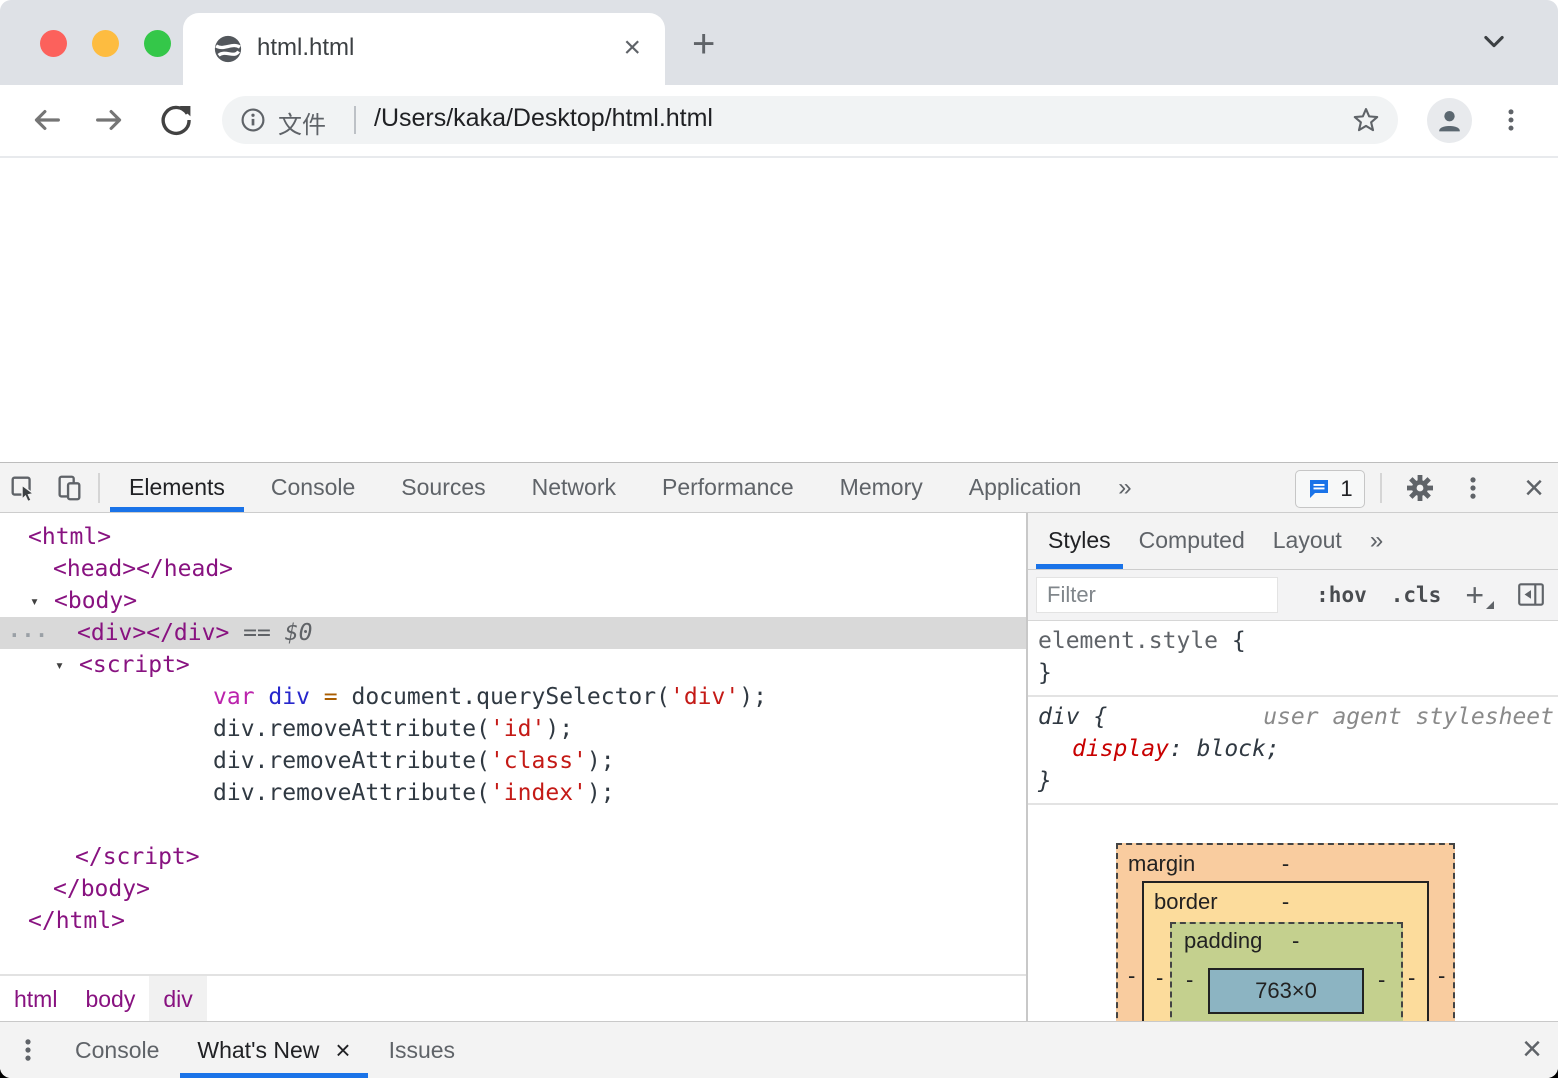  I want to click on css-property-value: block;, so click(1238, 749).